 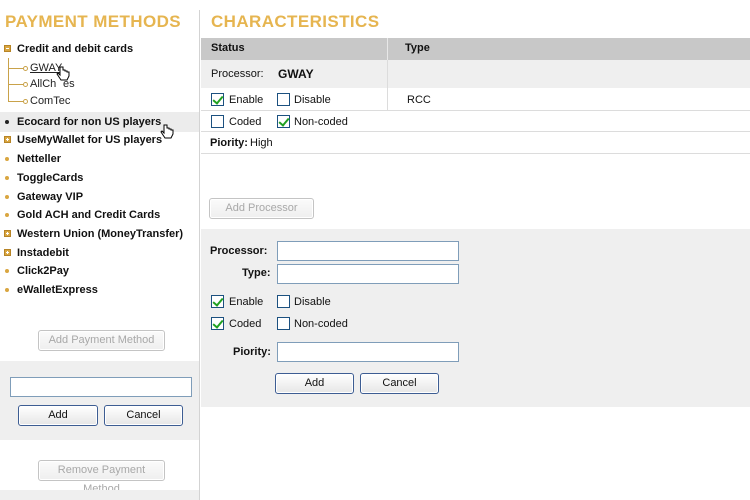 What do you see at coordinates (50, 197) in the screenshot?
I see `payment-method-label: Gateway VIP` at bounding box center [50, 197].